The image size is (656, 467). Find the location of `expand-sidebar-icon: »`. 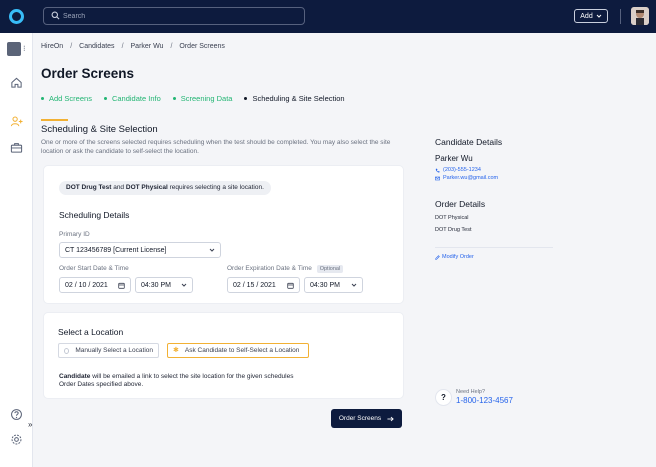

expand-sidebar-icon: » is located at coordinates (30, 424).